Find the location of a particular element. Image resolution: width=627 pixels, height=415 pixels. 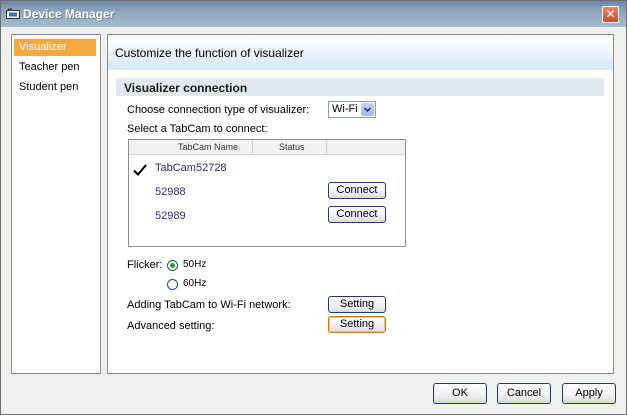

apply-button: Apply is located at coordinates (589, 393).